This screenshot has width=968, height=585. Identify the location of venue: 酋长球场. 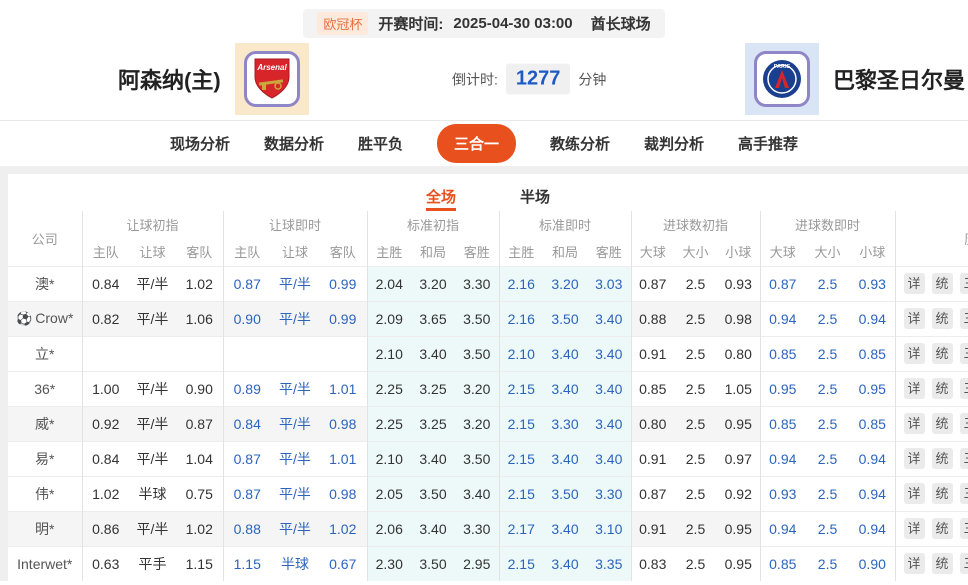
(620, 24).